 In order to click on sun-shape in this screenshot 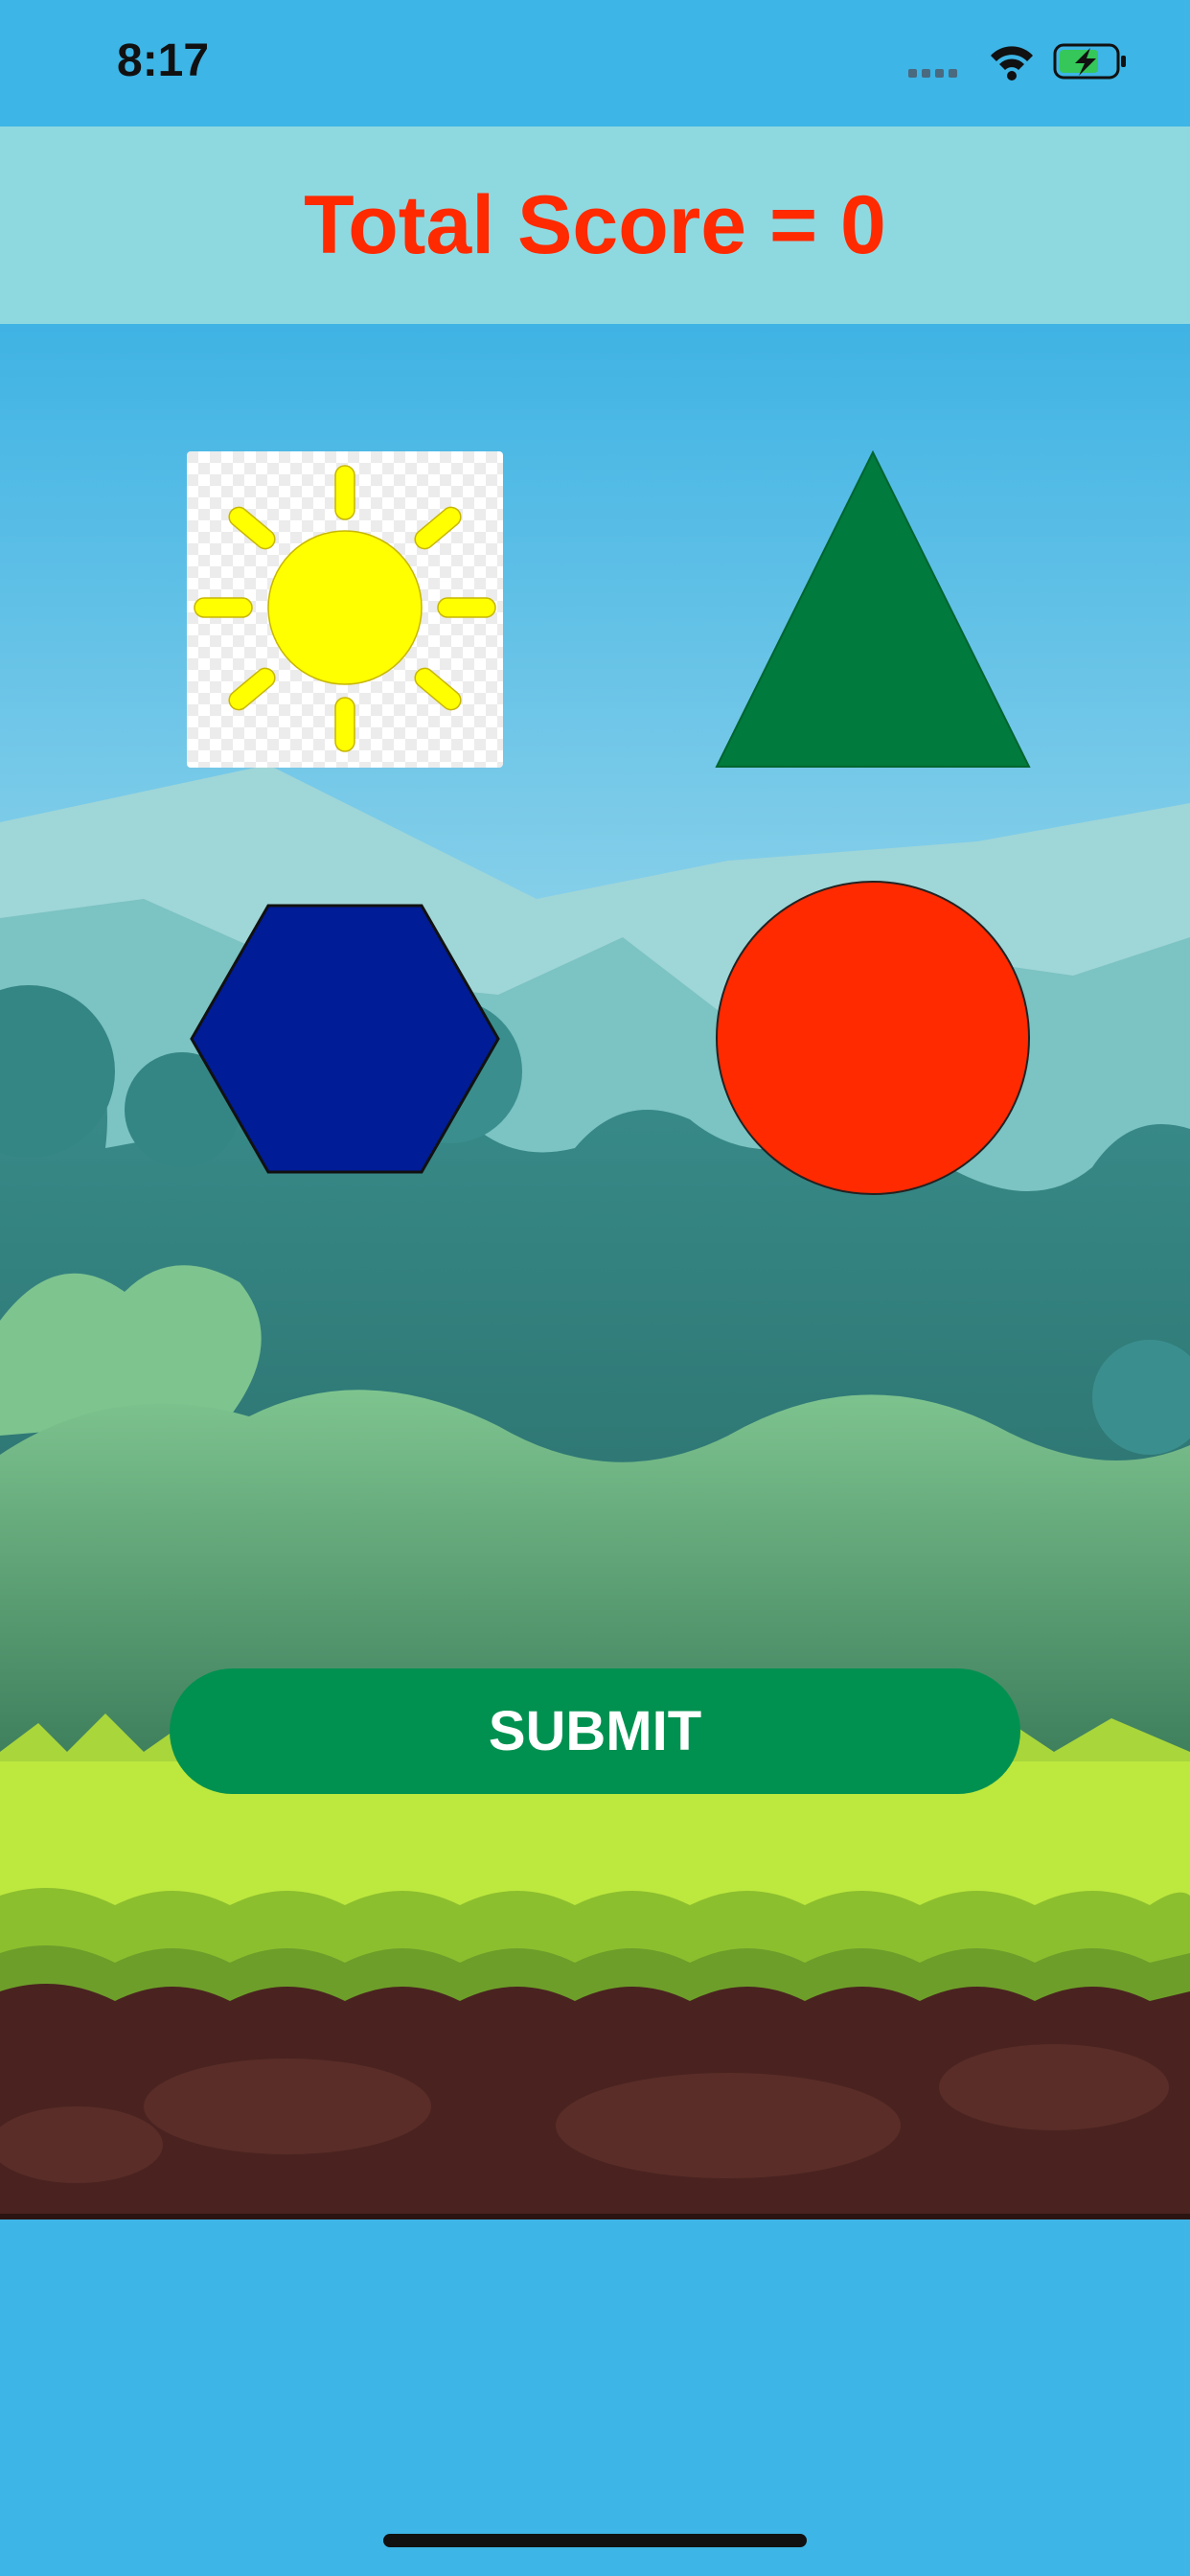, I will do `click(345, 609)`.